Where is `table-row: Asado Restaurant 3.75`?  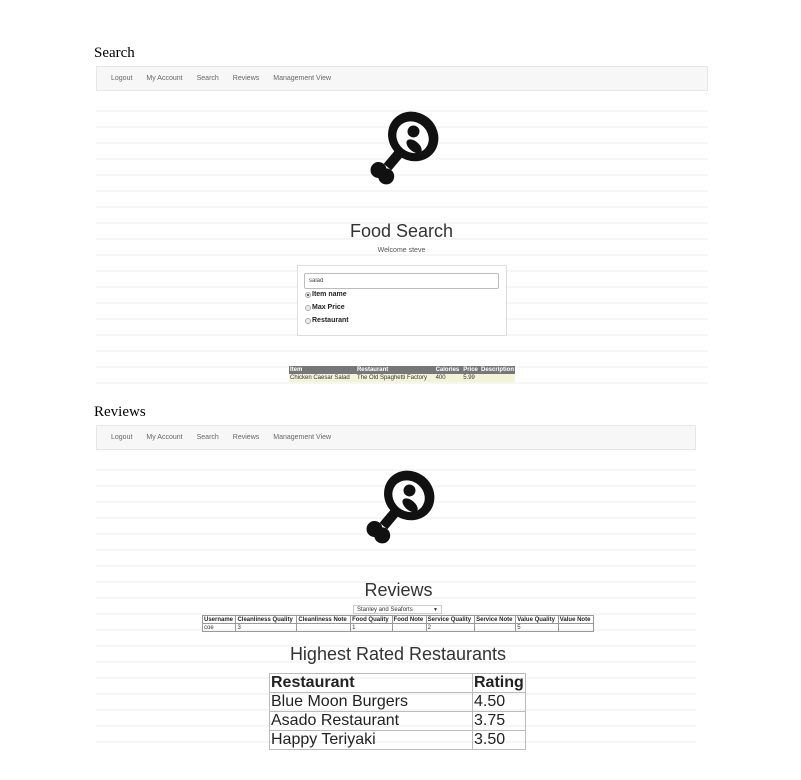
table-row: Asado Restaurant 3.75 is located at coordinates (397, 721).